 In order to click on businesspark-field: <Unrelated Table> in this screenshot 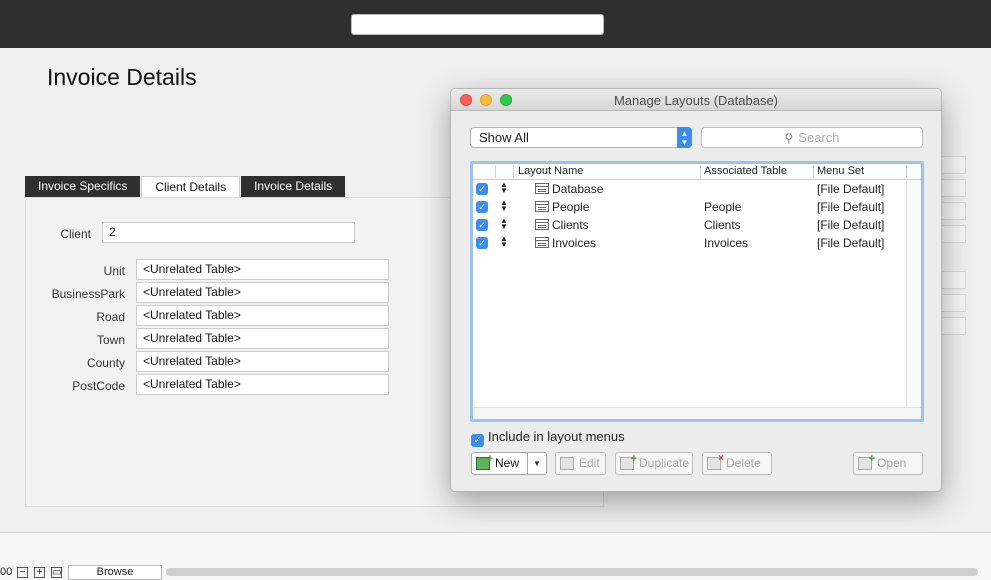, I will do `click(262, 292)`.